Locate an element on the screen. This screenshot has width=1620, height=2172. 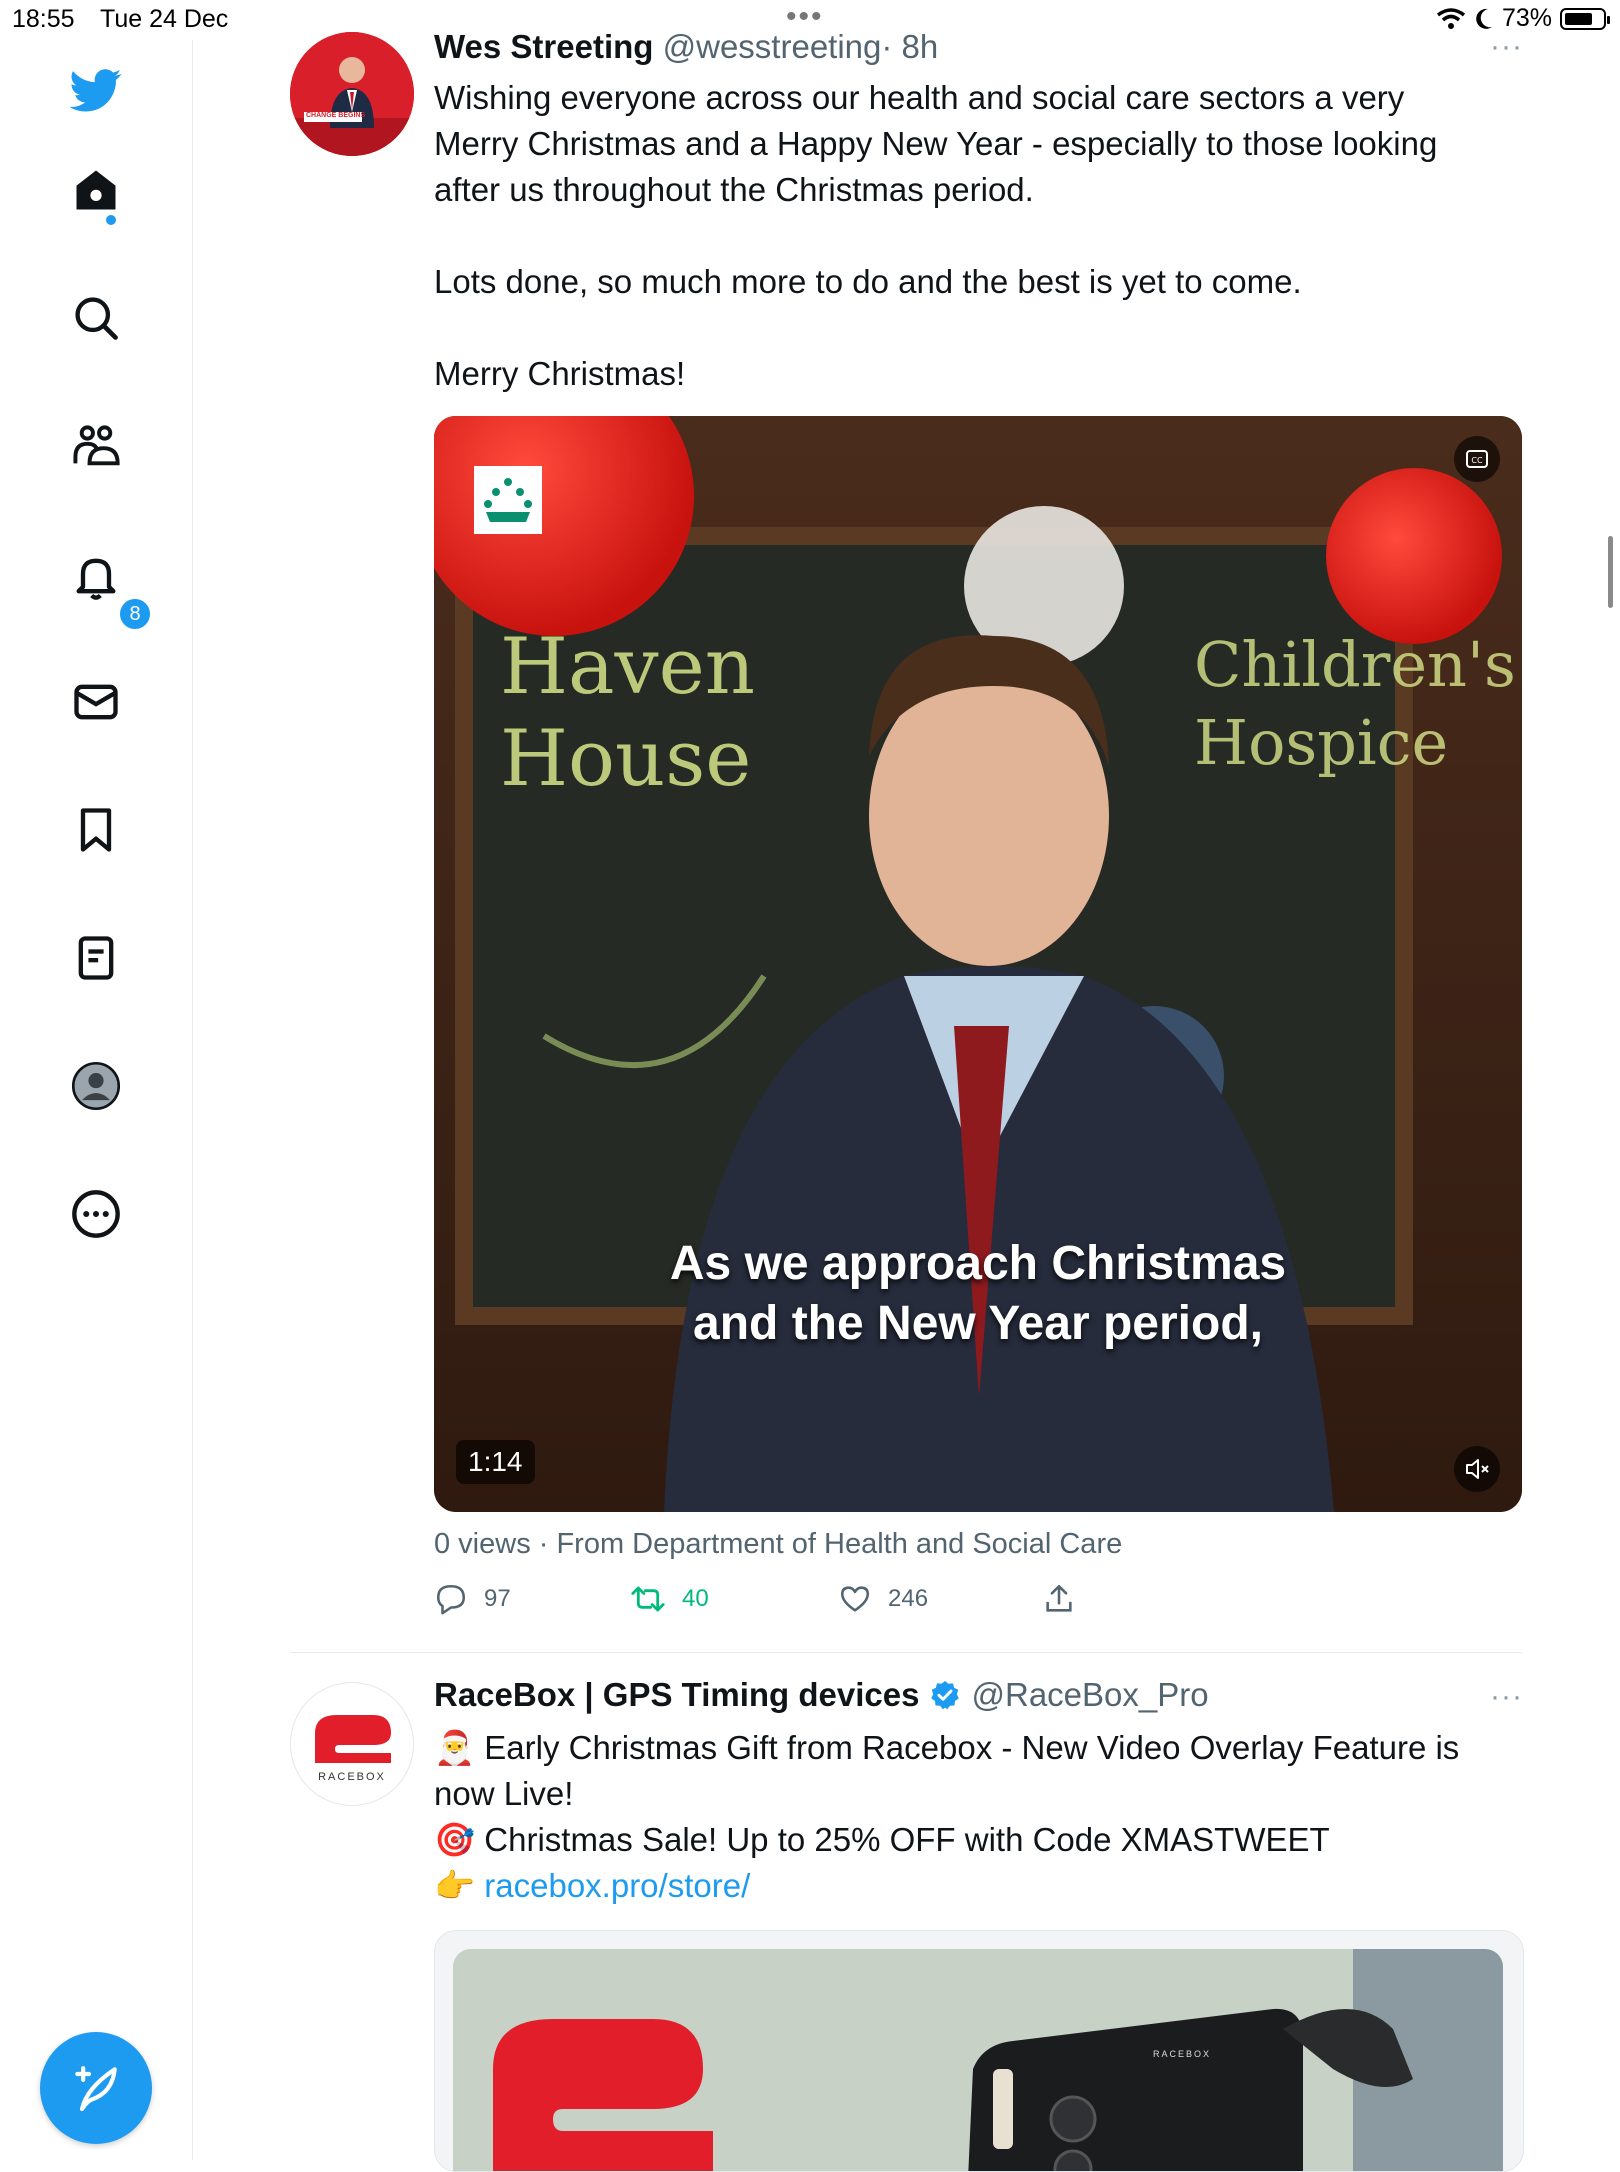
subtitle-line-2: and the New Year period, is located at coordinates (978, 1323).